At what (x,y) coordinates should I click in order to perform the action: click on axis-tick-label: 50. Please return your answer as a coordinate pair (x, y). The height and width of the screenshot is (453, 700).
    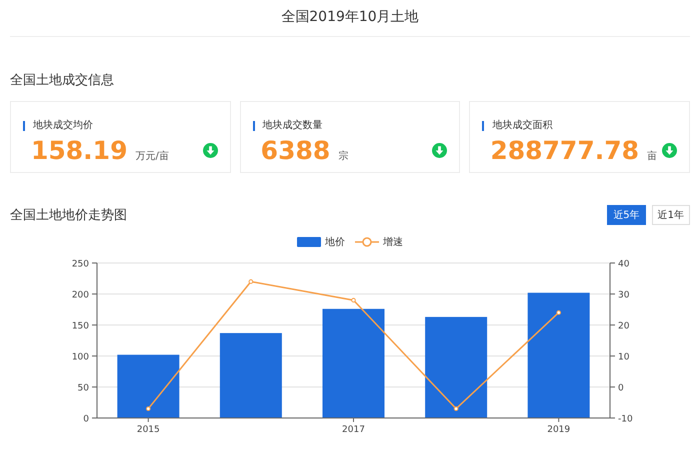
    Looking at the image, I should click on (83, 389).